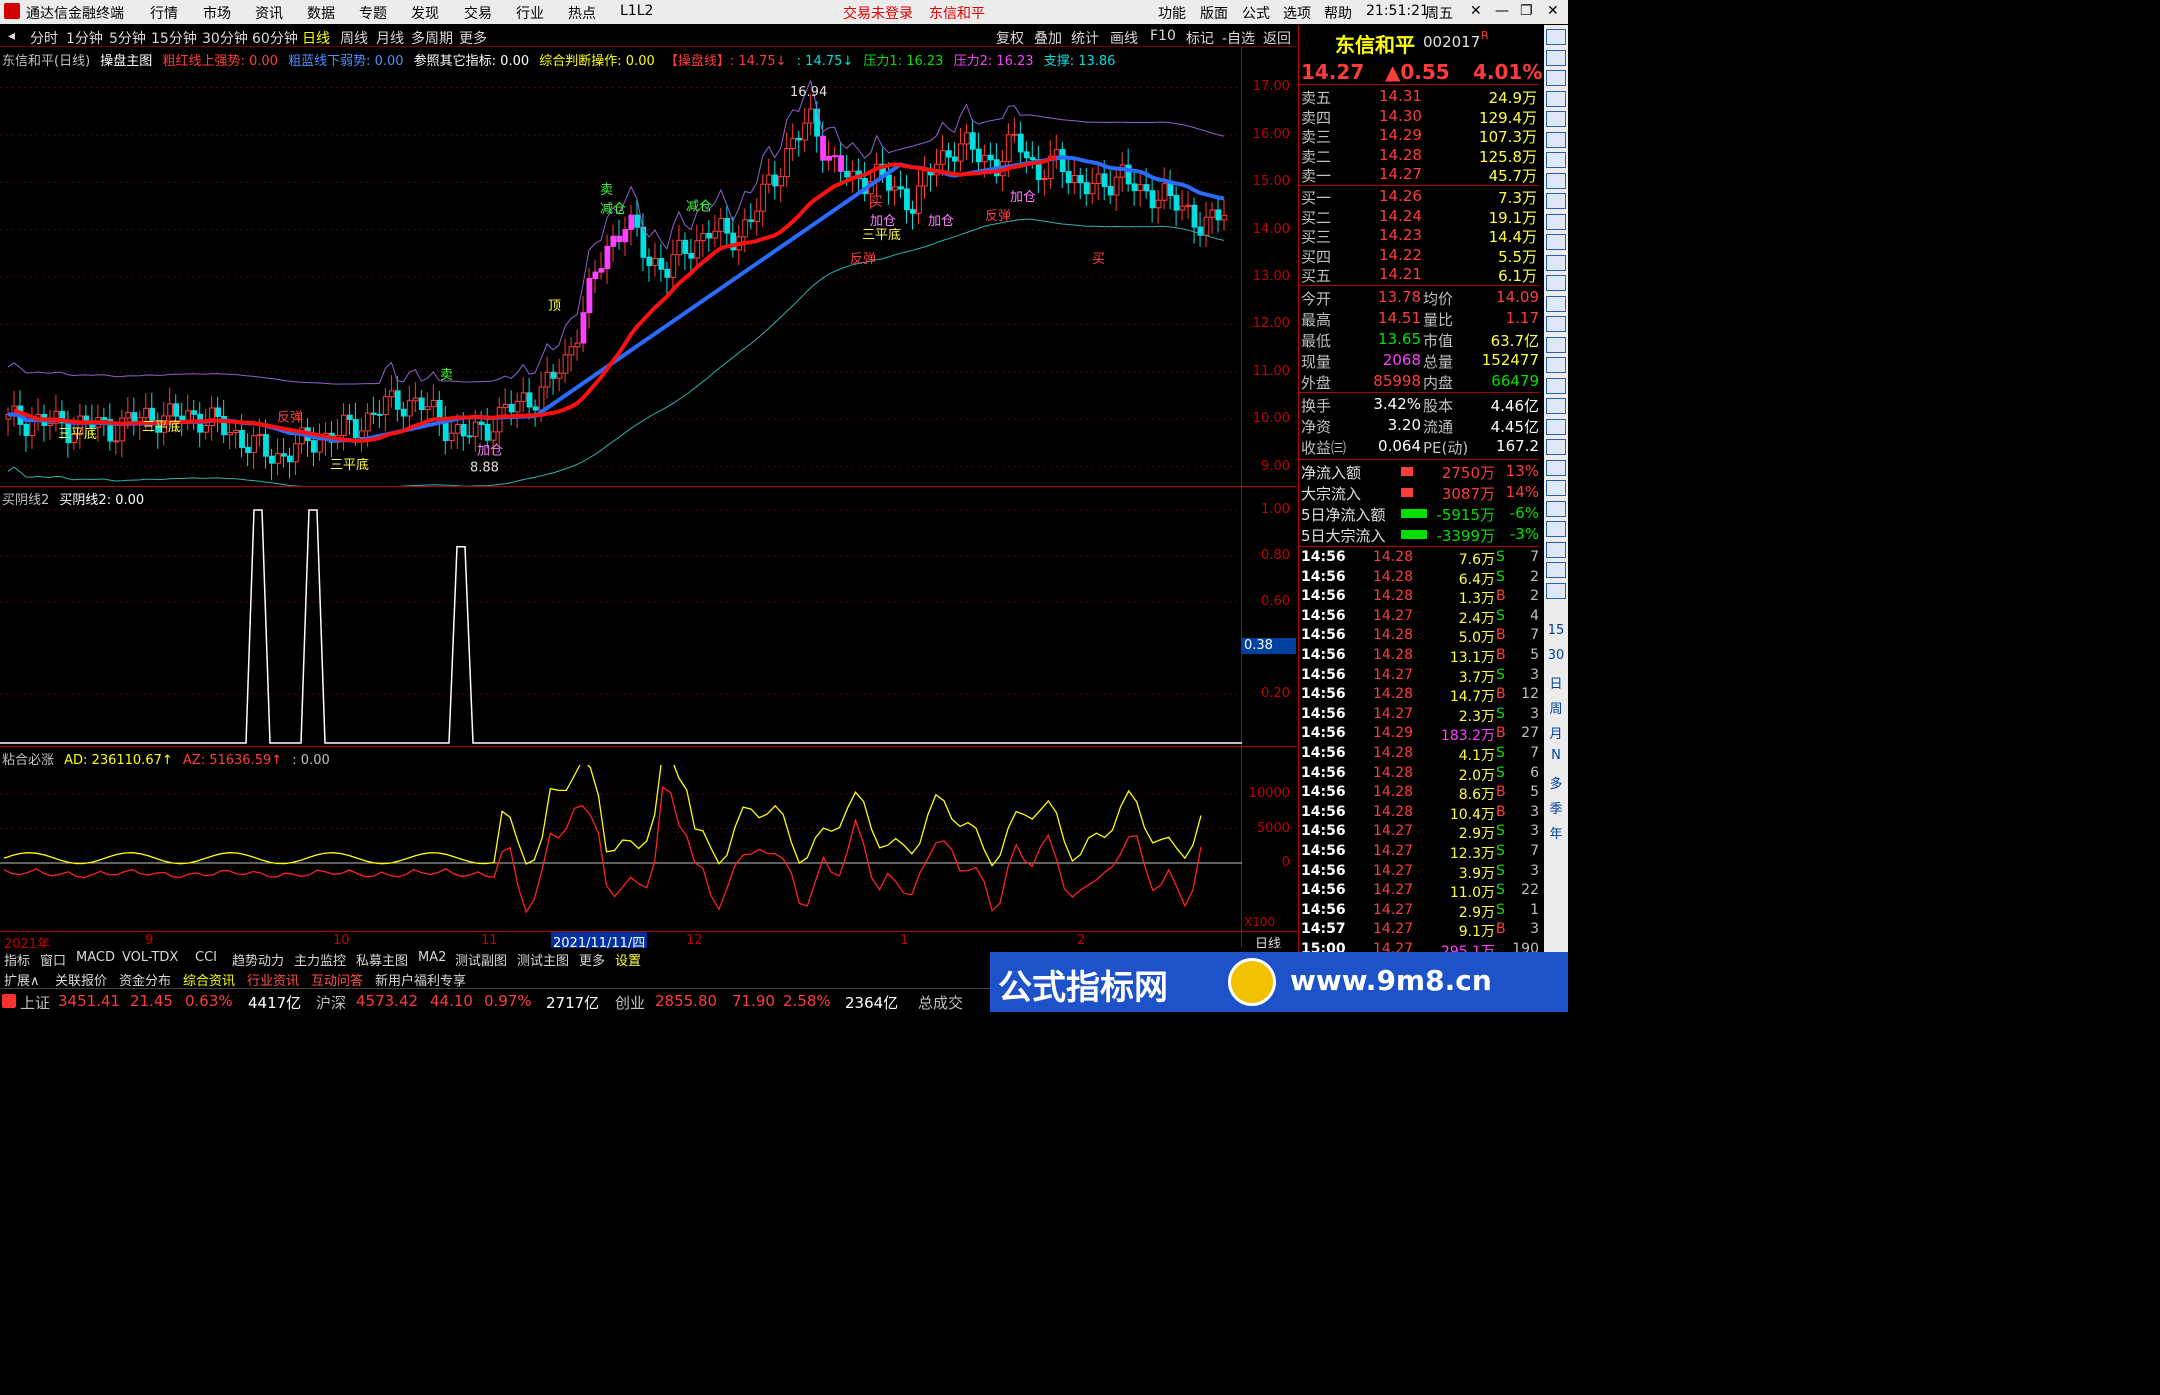  What do you see at coordinates (316, 38) in the screenshot?
I see `tab-daily: 日线` at bounding box center [316, 38].